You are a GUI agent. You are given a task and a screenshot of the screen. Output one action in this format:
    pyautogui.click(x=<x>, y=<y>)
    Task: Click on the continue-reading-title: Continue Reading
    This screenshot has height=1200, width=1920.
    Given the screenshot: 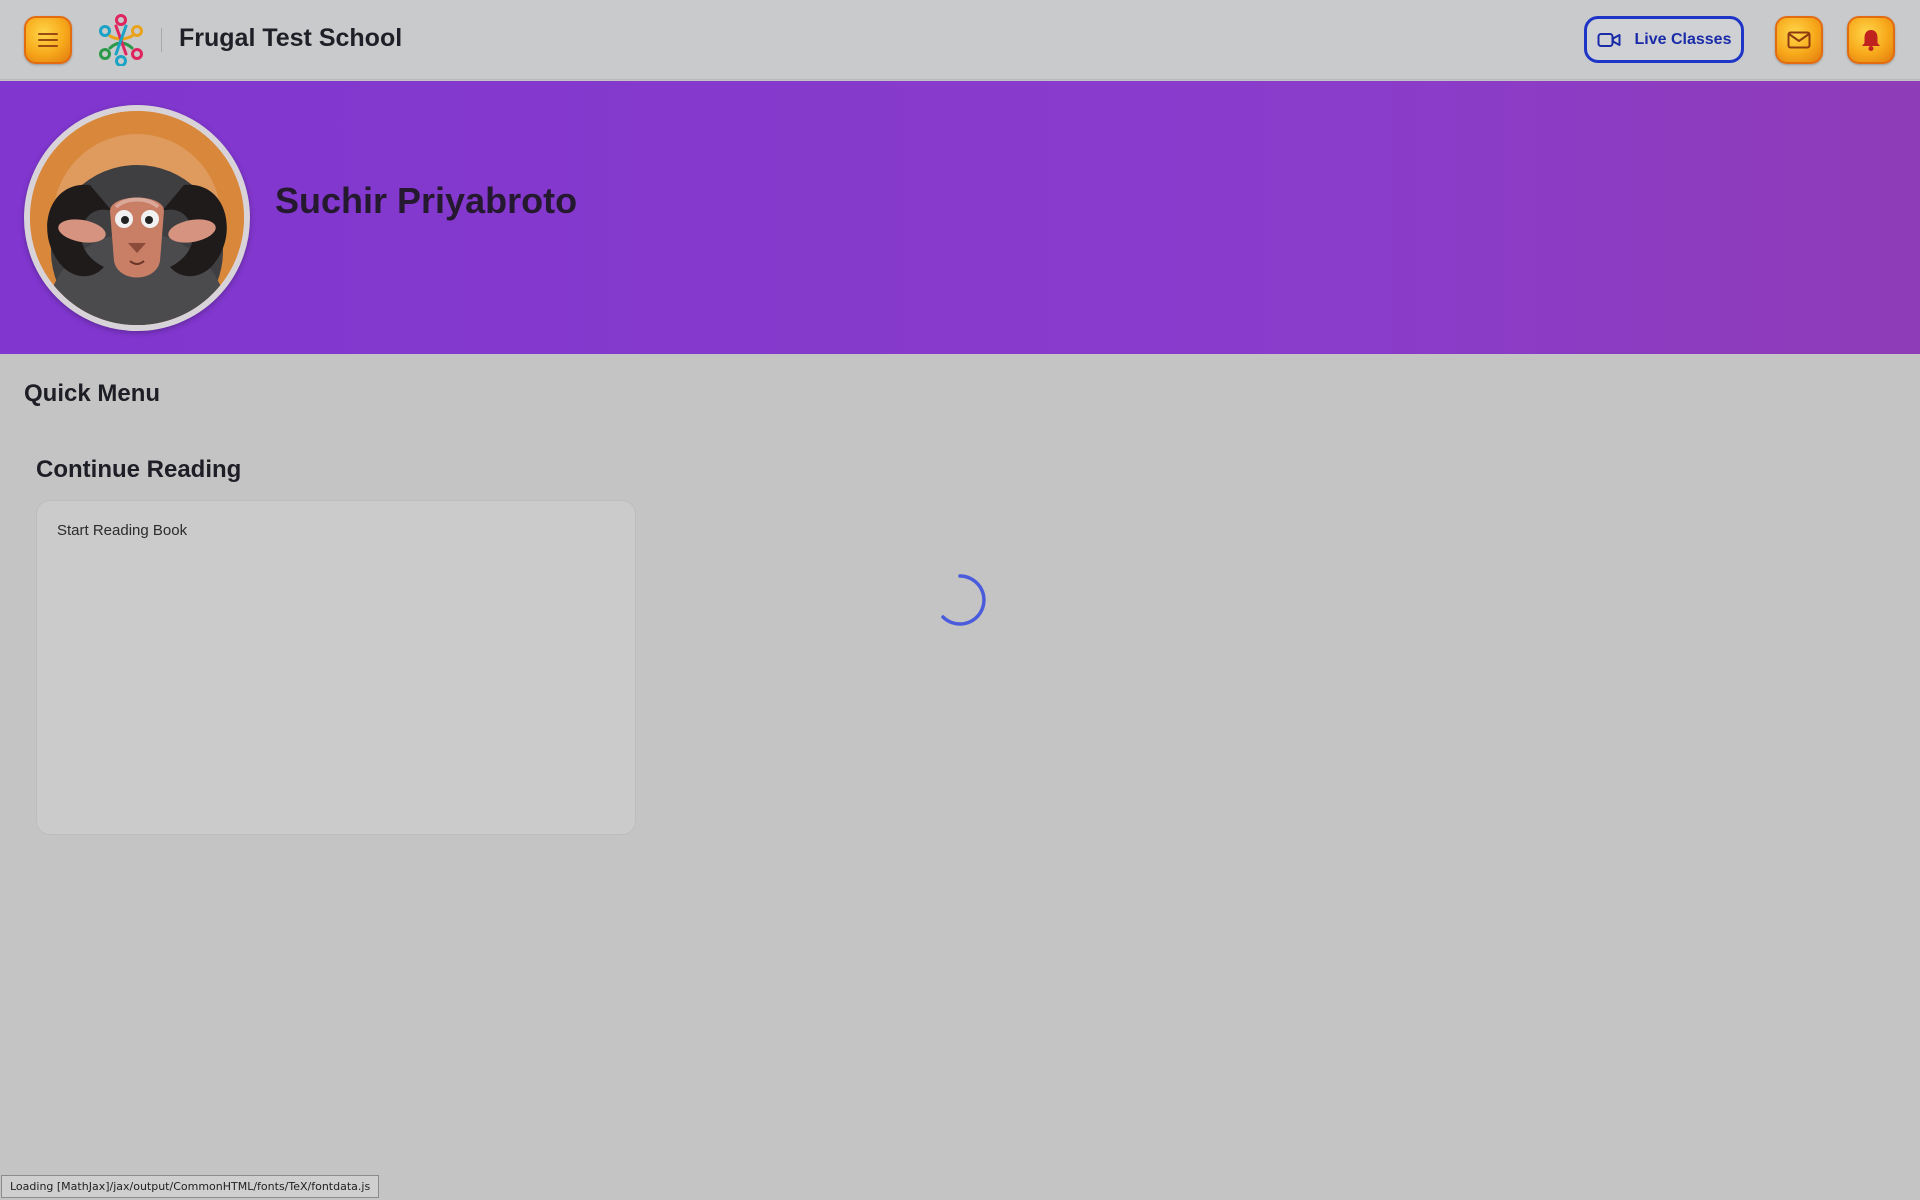 What is the action you would take?
    pyautogui.click(x=139, y=469)
    